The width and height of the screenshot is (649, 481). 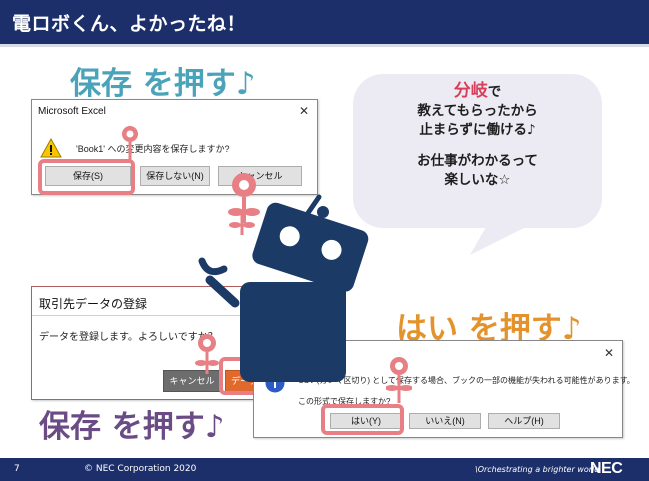 I want to click on no-button: いいえ(N), so click(x=445, y=421).